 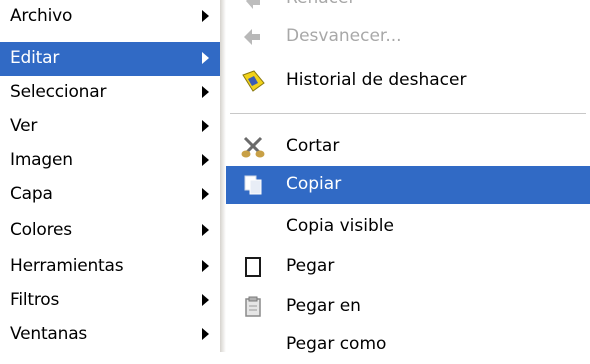 What do you see at coordinates (110, 195) in the screenshot?
I see `menu-item-capa: Capa` at bounding box center [110, 195].